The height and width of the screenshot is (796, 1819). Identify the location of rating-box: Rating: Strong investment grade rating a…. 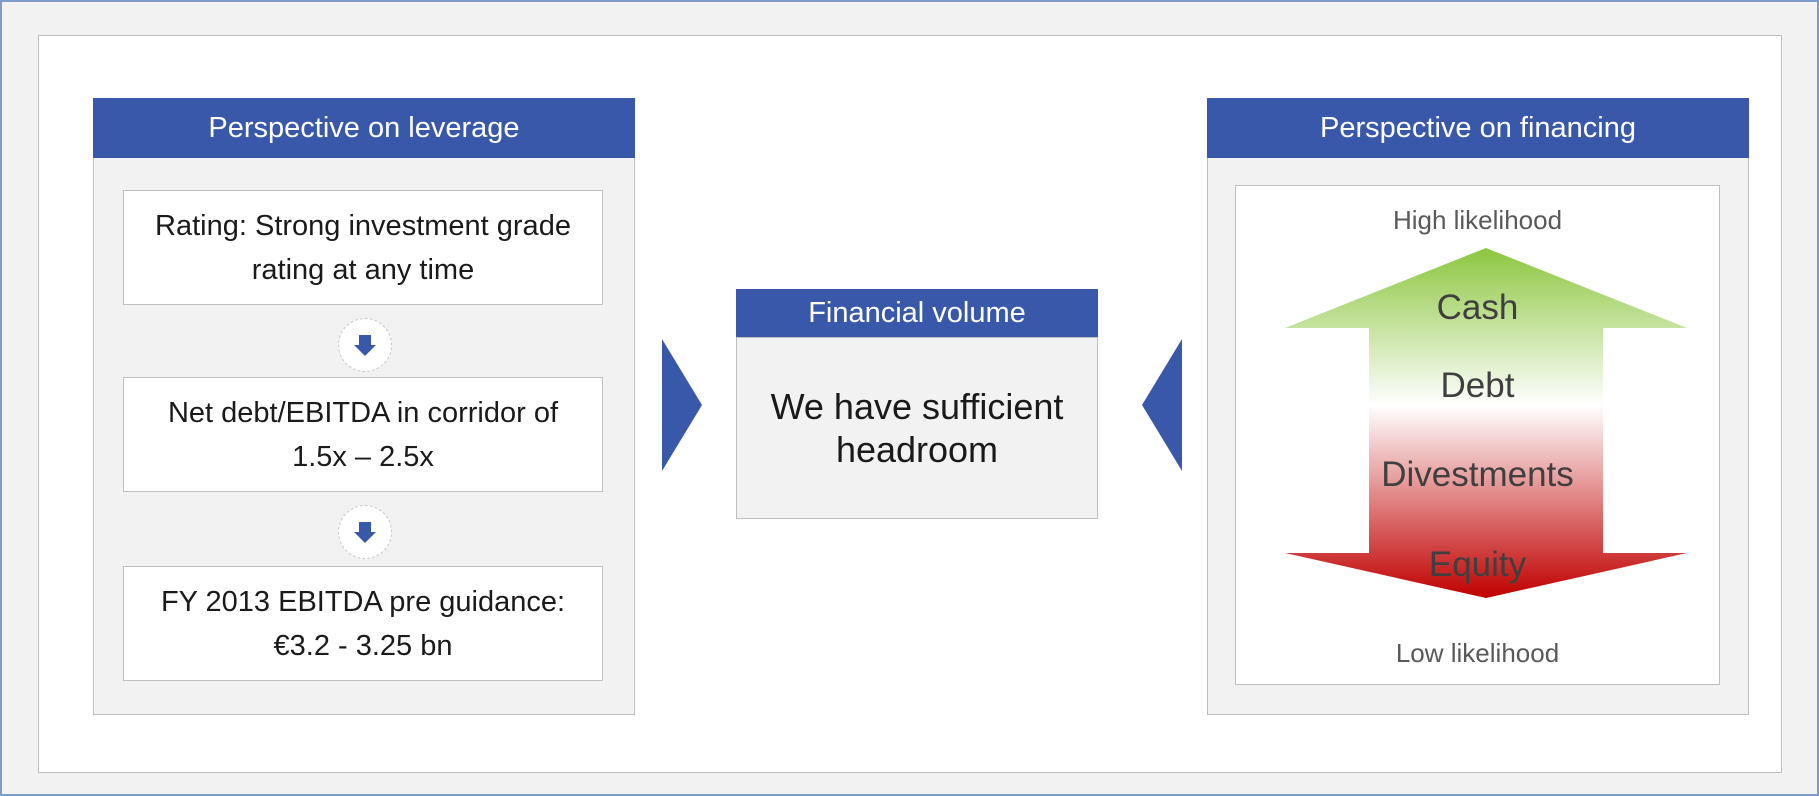
(363, 247).